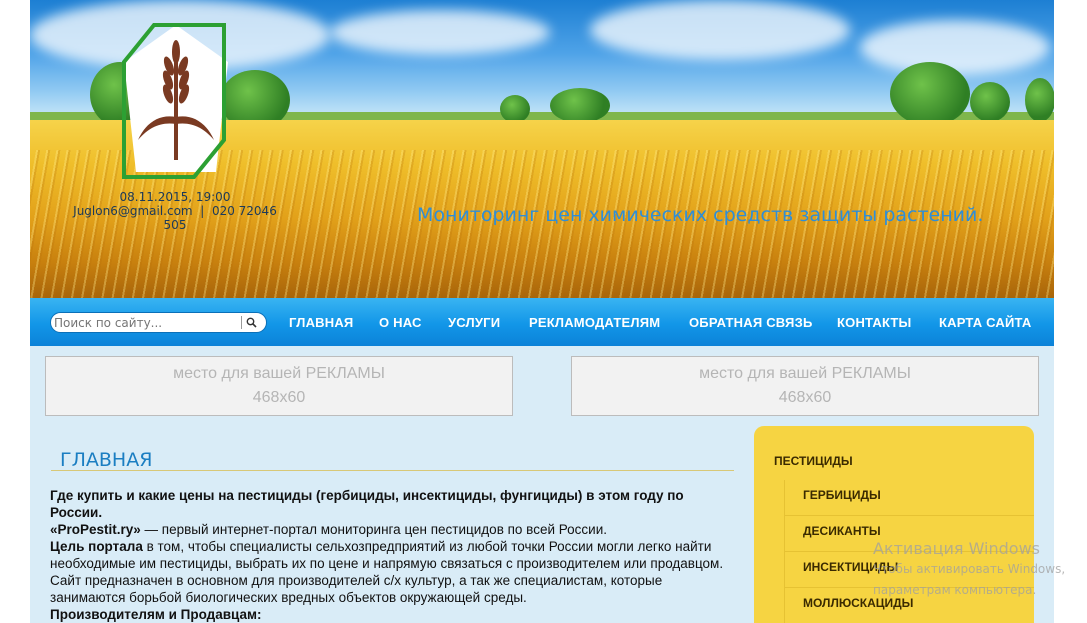 Image resolution: width=1087 pixels, height=623 pixels. I want to click on header-date: 08.11.2015, 19:00, so click(175, 197).